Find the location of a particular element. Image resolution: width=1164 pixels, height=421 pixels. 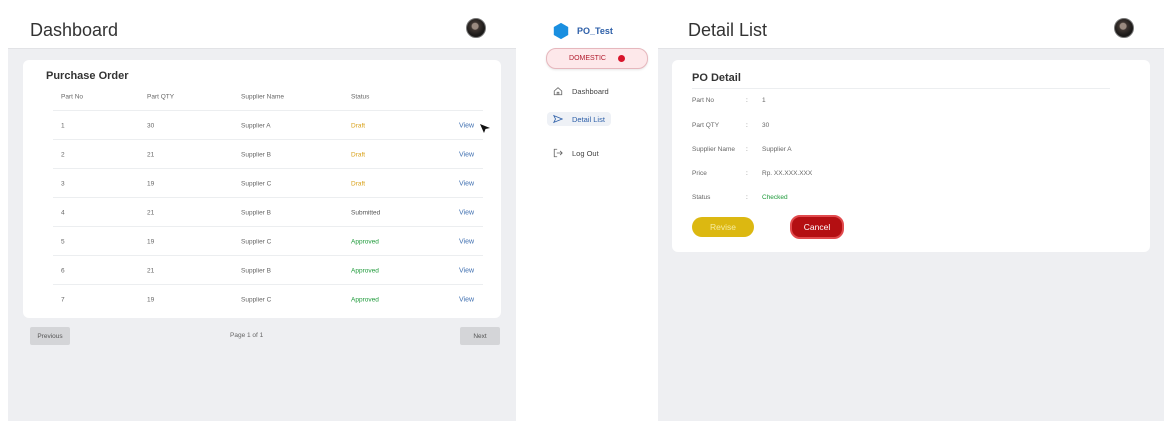

page-title: Dashboard is located at coordinates (74, 30).